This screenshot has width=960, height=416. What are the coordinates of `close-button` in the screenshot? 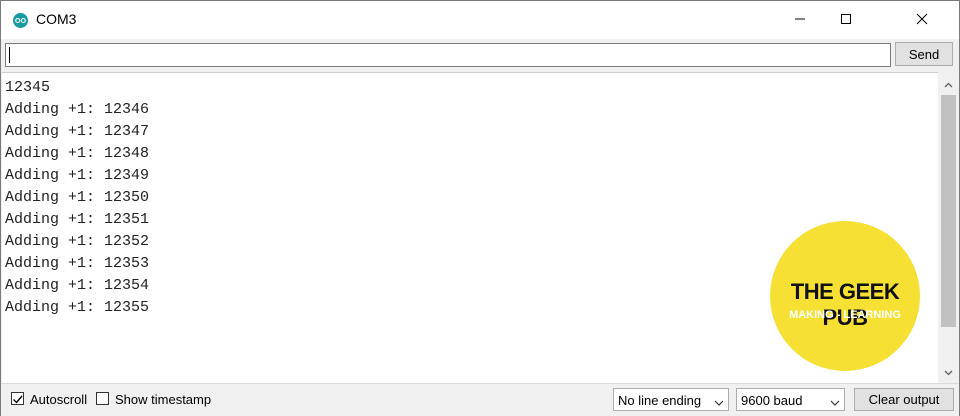 It's located at (922, 20).